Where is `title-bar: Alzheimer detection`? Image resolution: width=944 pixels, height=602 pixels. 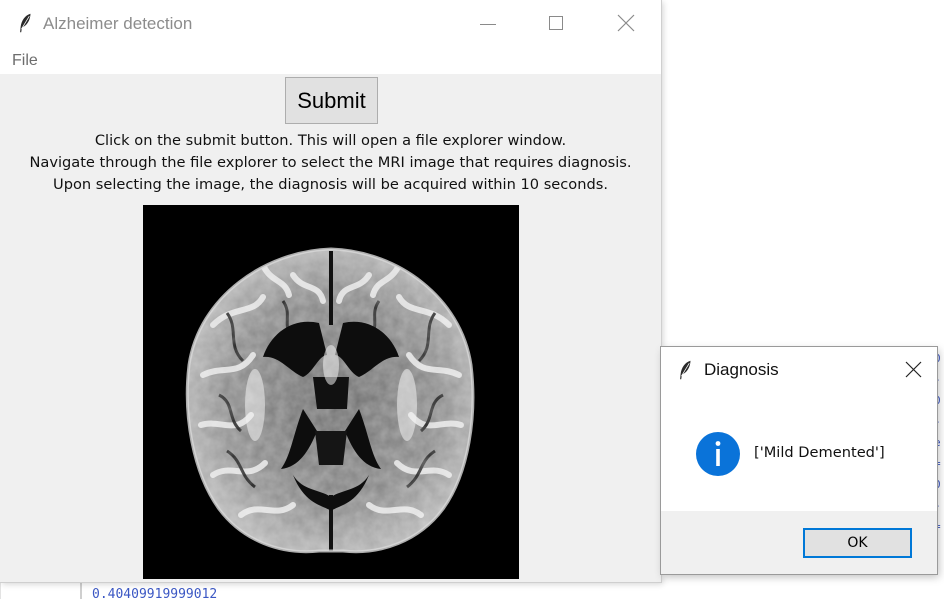 title-bar: Alzheimer detection is located at coordinates (330, 24).